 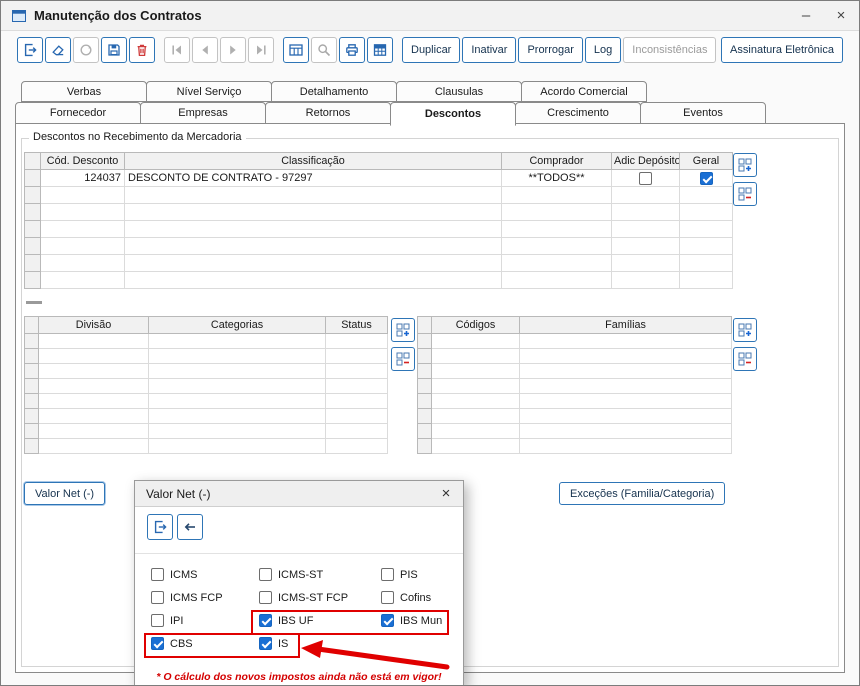 I want to click on last-record-button, so click(x=261, y=50).